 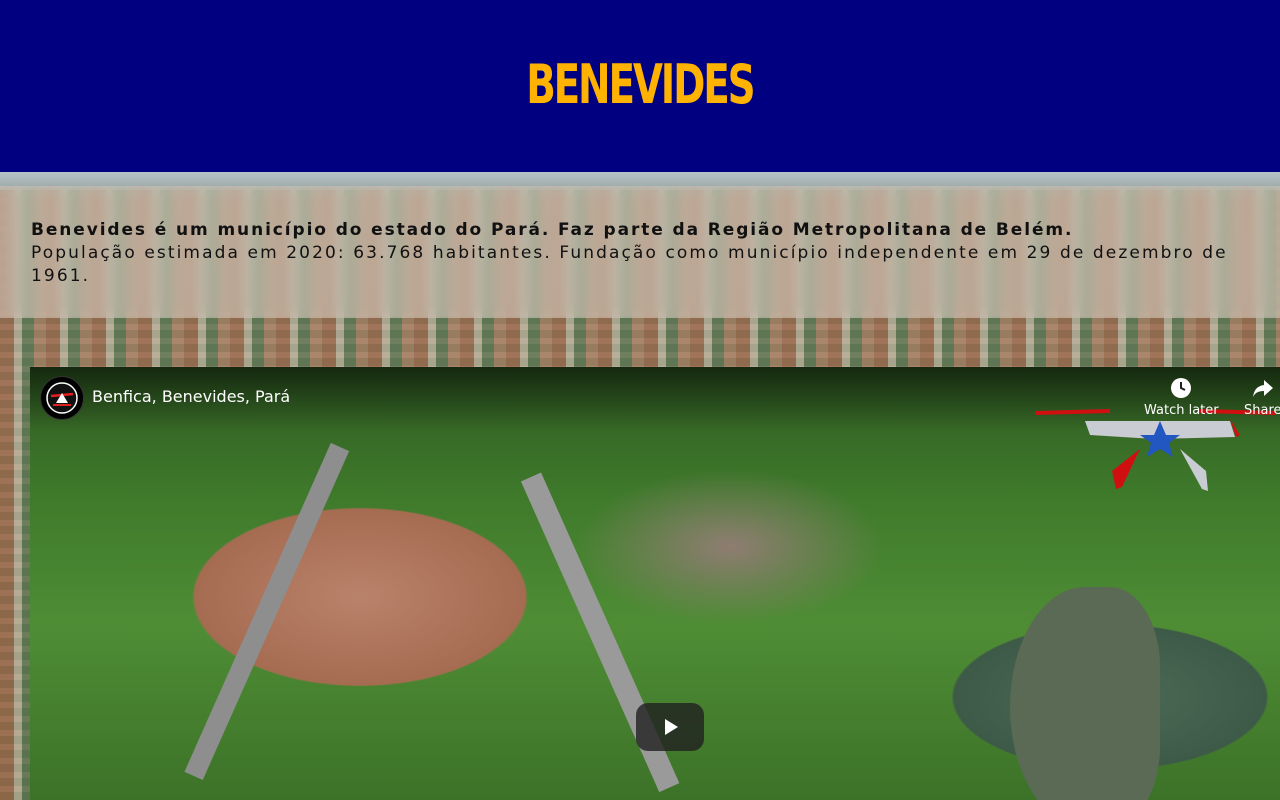 I want to click on share-button: Share, so click(x=1262, y=397).